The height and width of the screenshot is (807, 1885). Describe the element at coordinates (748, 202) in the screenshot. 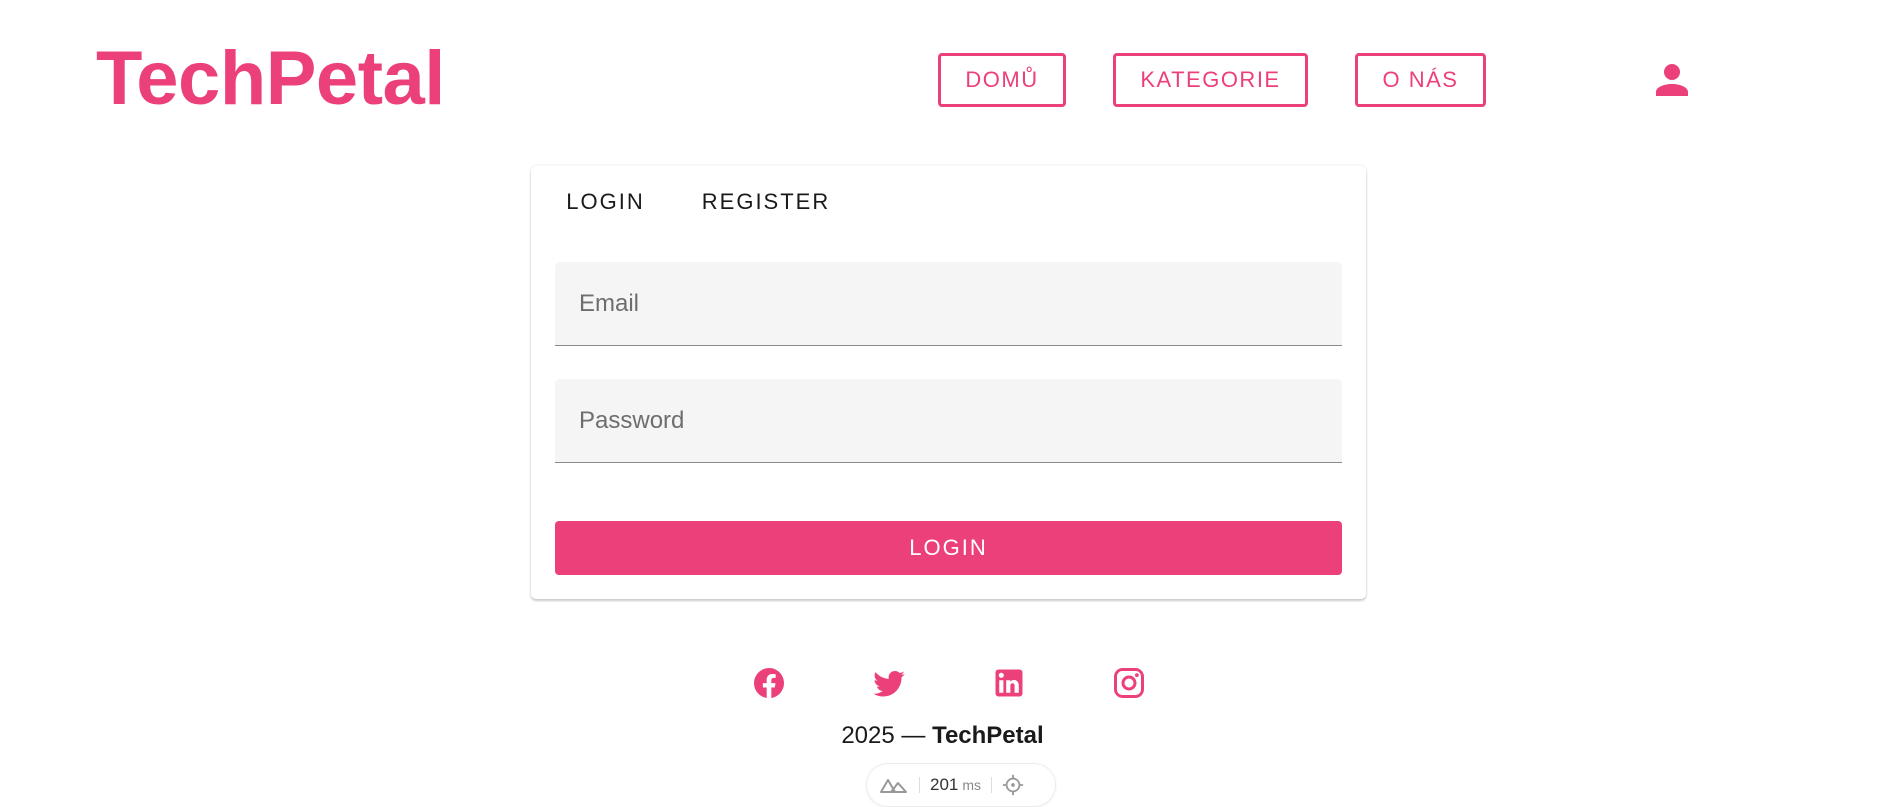

I see `tab-register: REGISTER` at that location.